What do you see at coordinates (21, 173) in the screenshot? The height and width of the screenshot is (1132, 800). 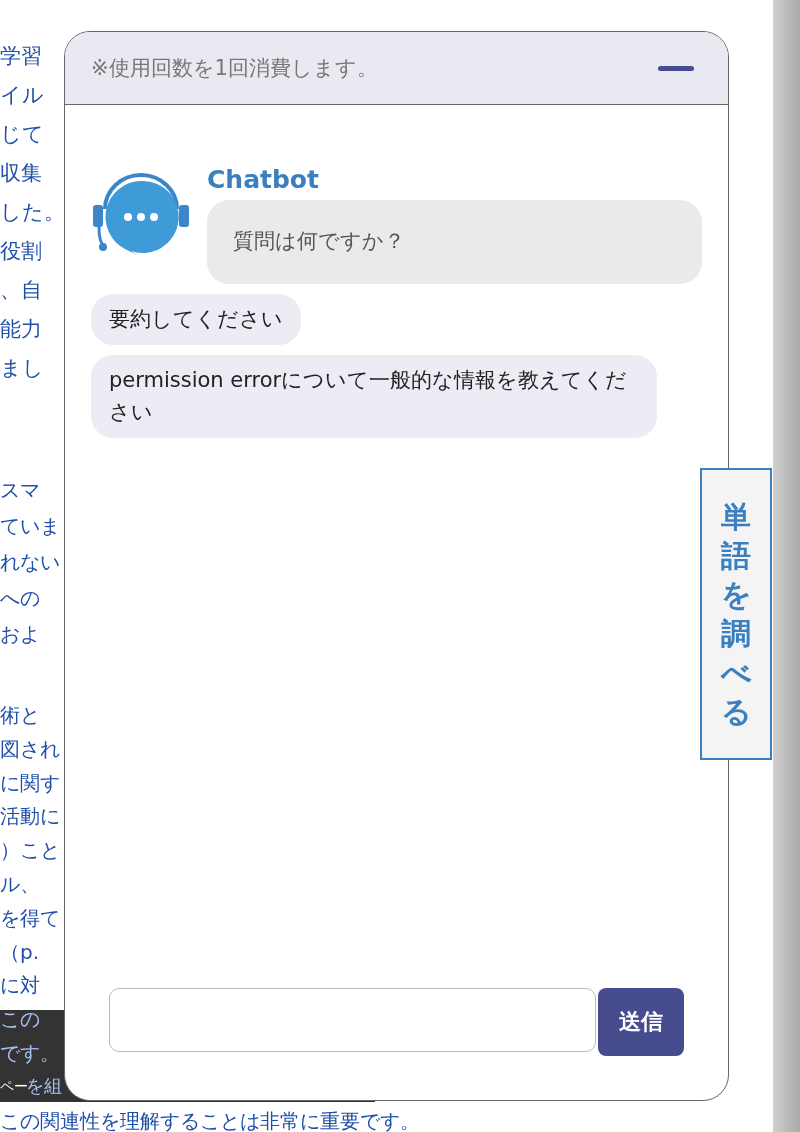 I see `article-text: 収集` at bounding box center [21, 173].